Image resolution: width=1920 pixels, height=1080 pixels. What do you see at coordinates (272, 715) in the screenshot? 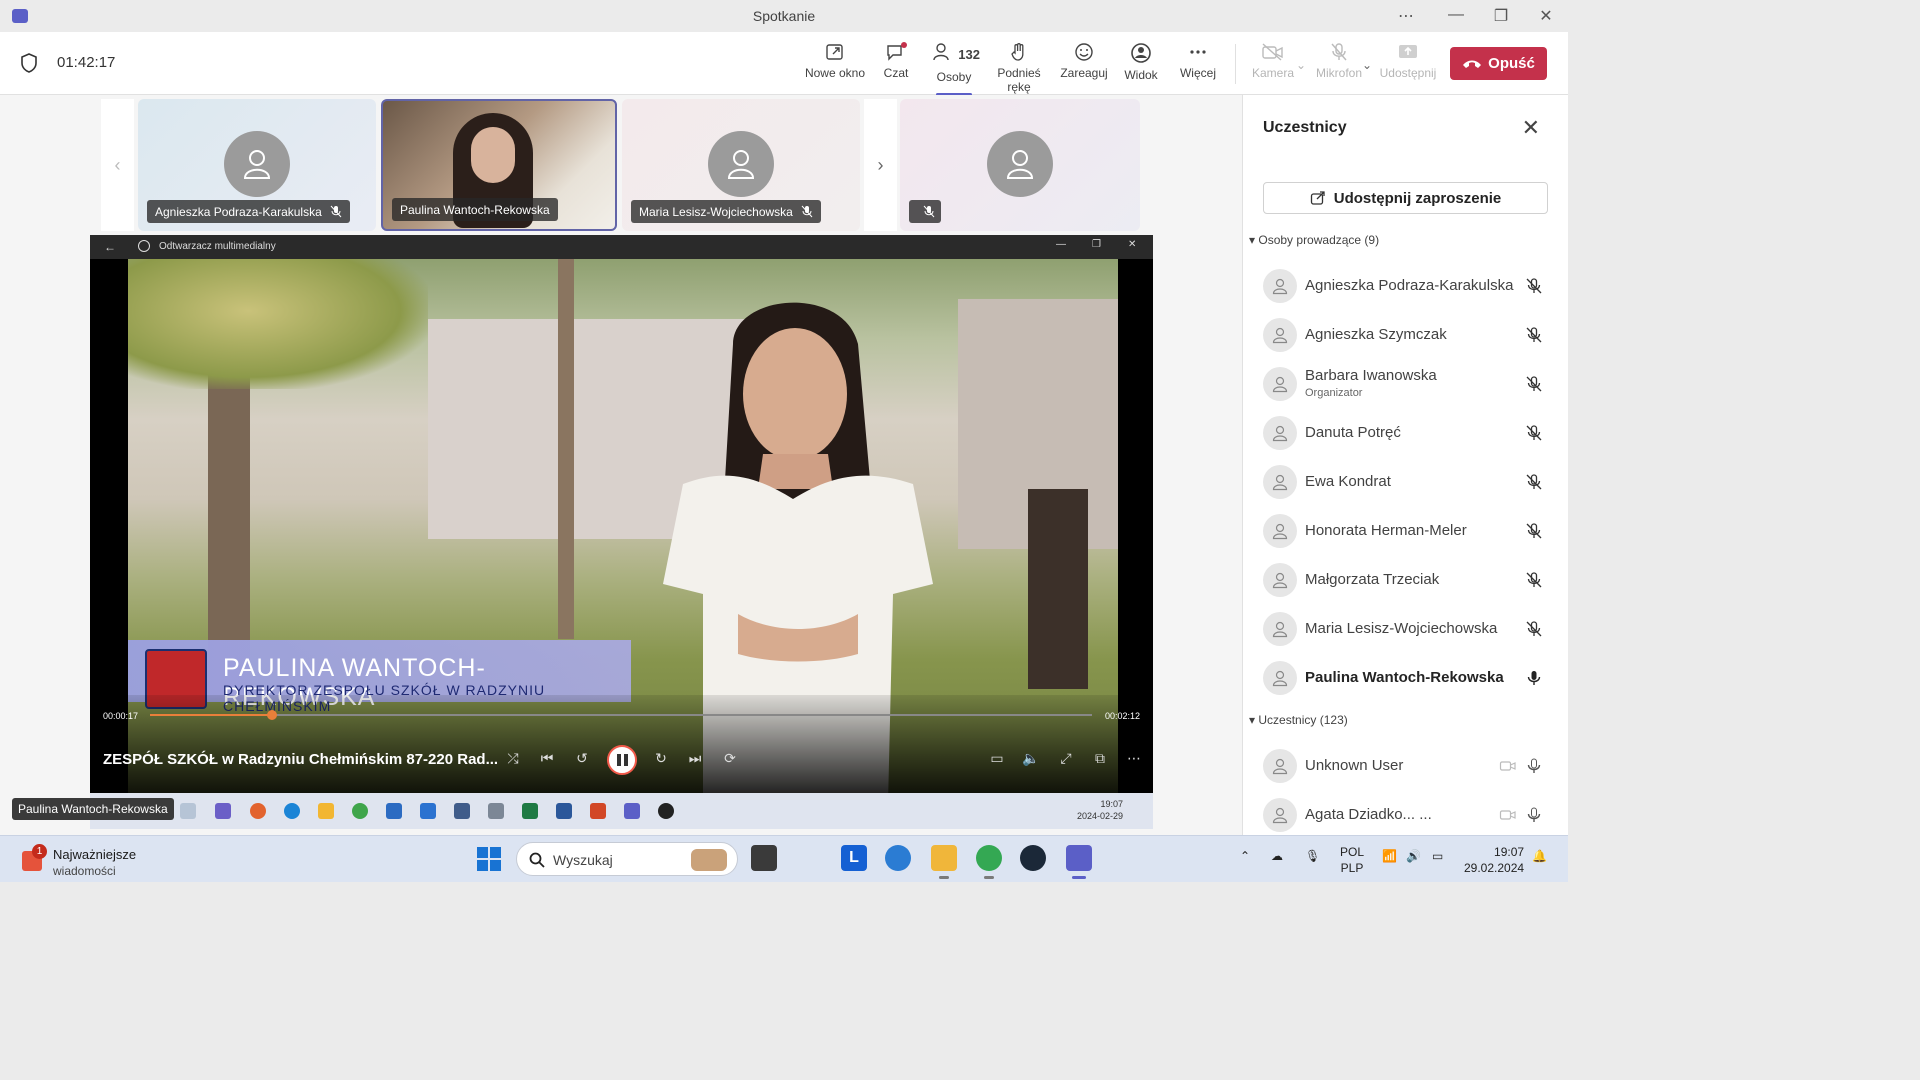
I see `seek-handle` at bounding box center [272, 715].